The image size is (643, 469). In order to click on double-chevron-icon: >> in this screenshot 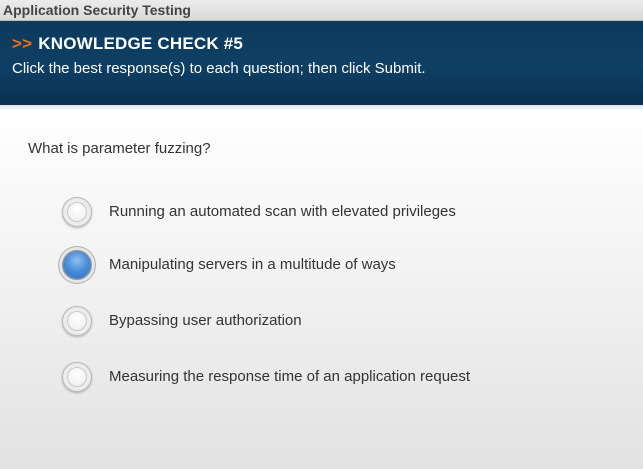, I will do `click(22, 43)`.